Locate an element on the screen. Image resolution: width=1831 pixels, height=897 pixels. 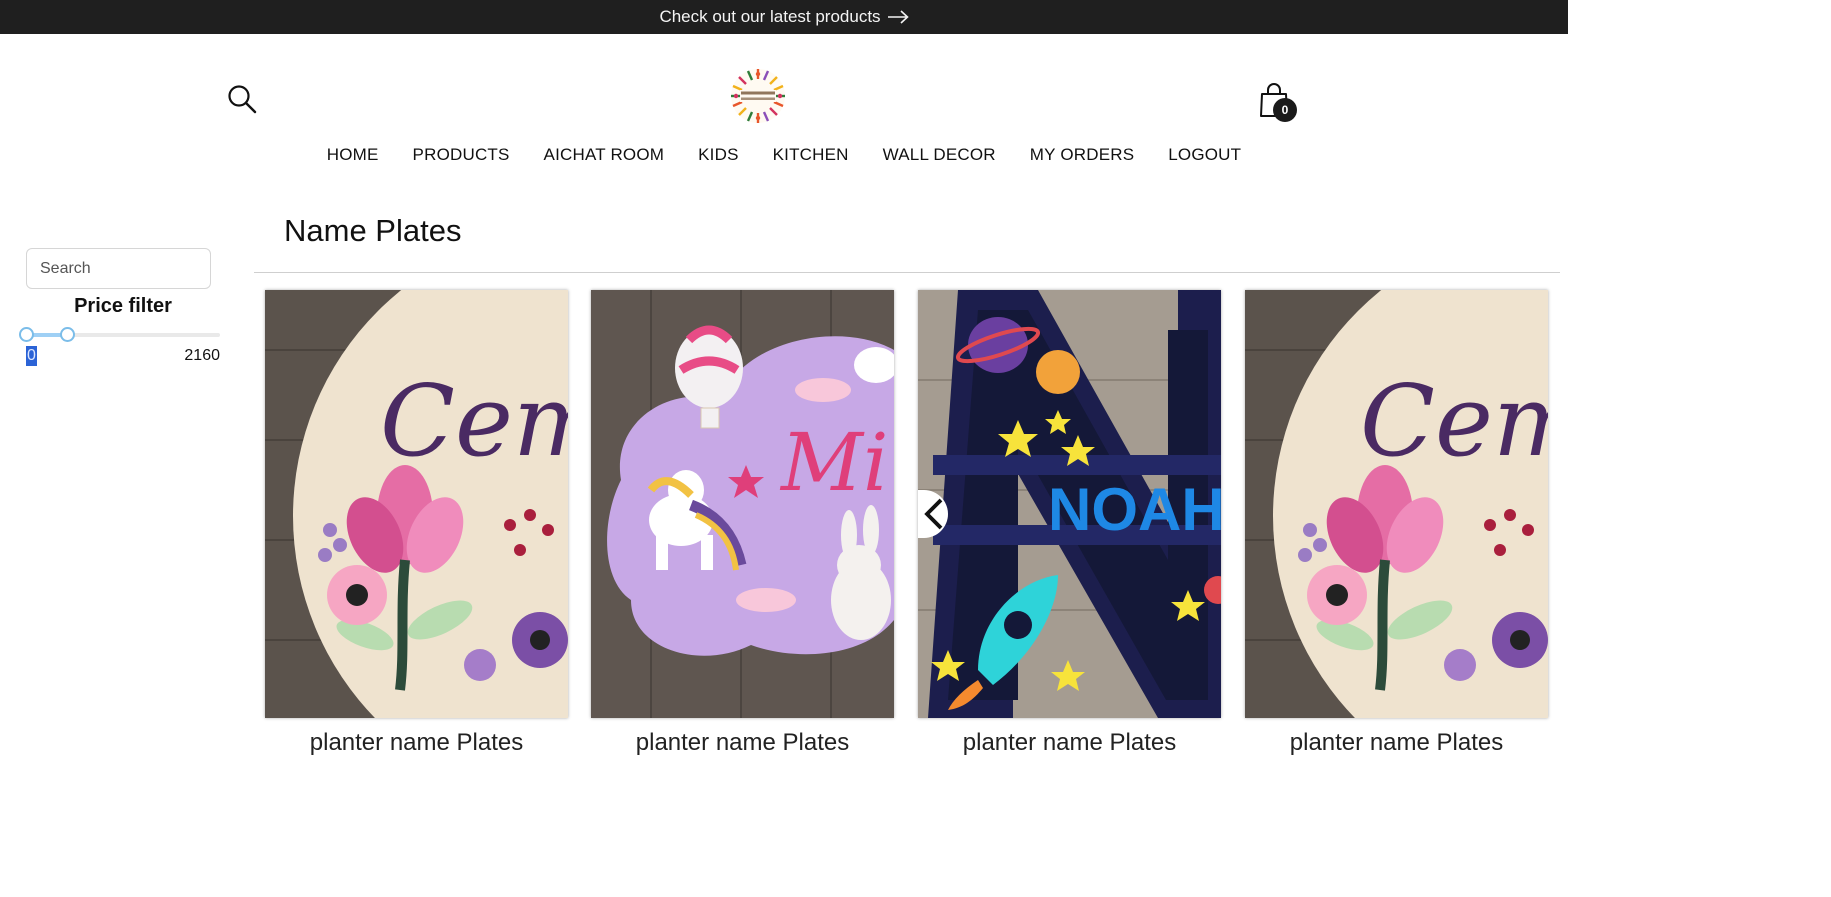
product-card: NOAH planter name Plates is located at coordinates (1069, 523).